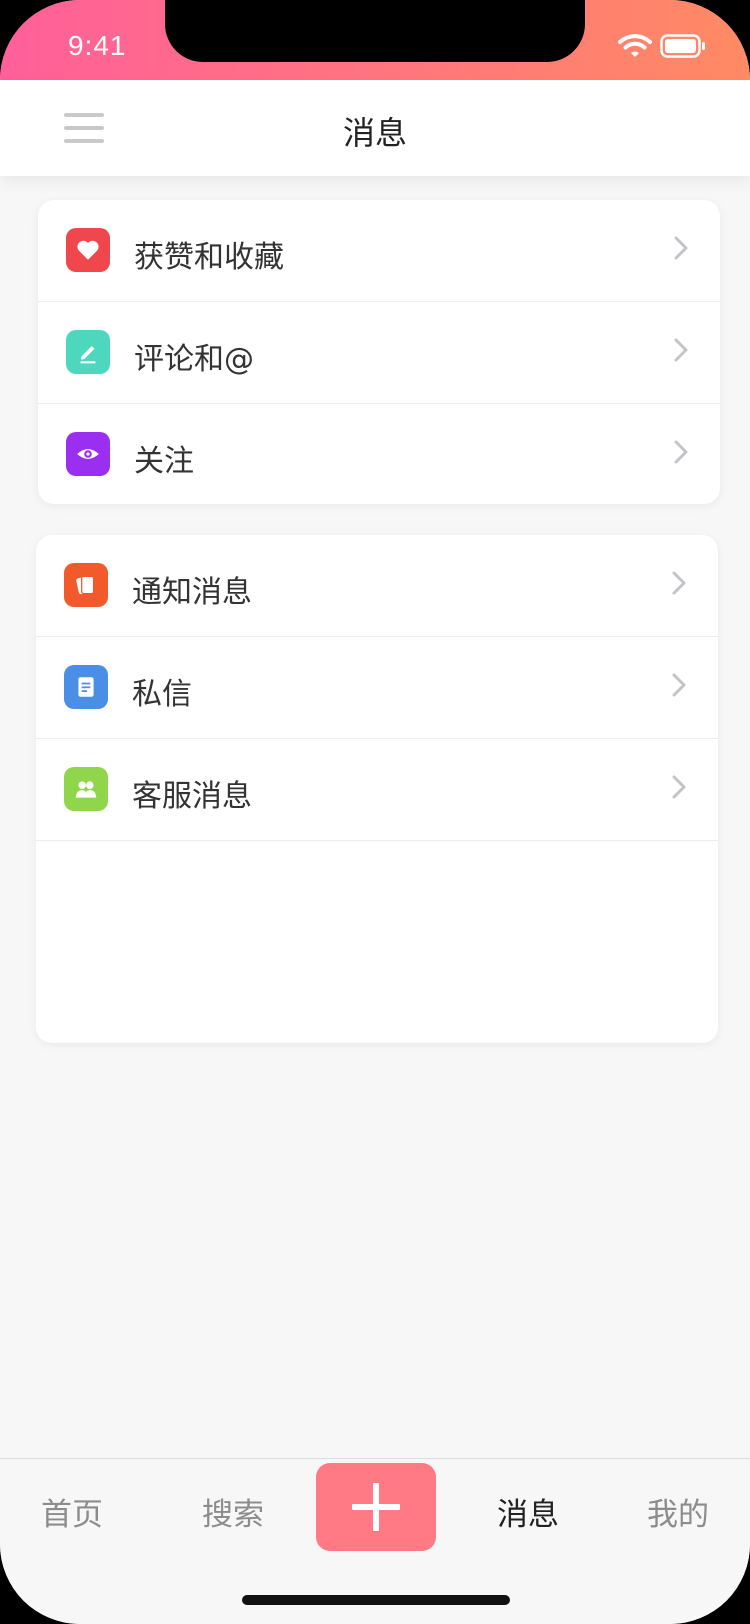  I want to click on pencil-icon, so click(88, 352).